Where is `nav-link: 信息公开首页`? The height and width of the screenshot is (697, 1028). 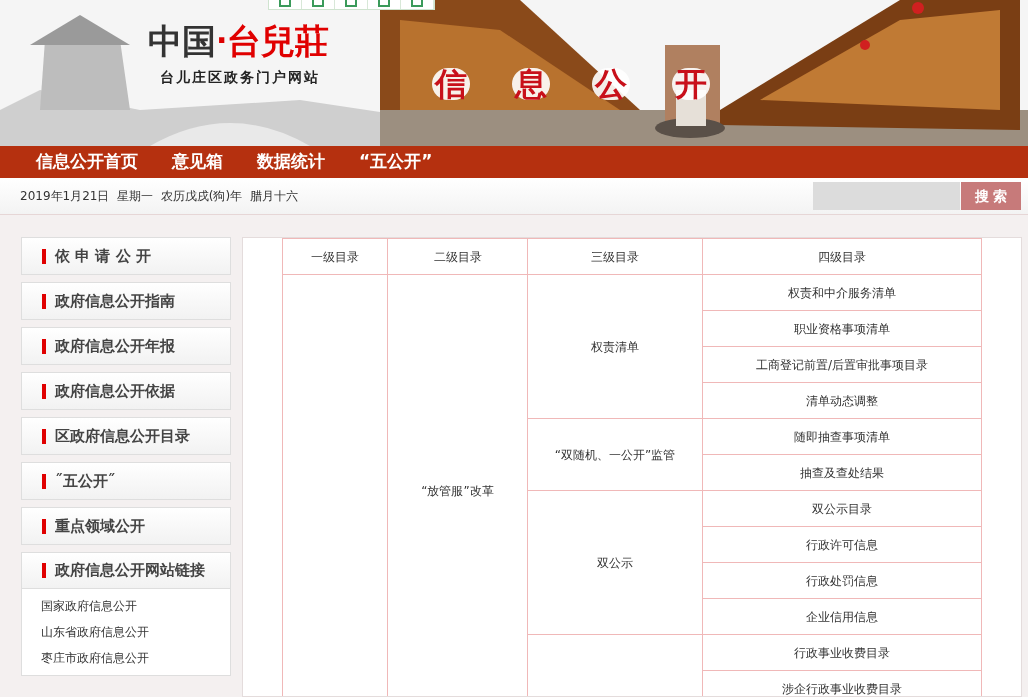 nav-link: 信息公开首页 is located at coordinates (87, 162).